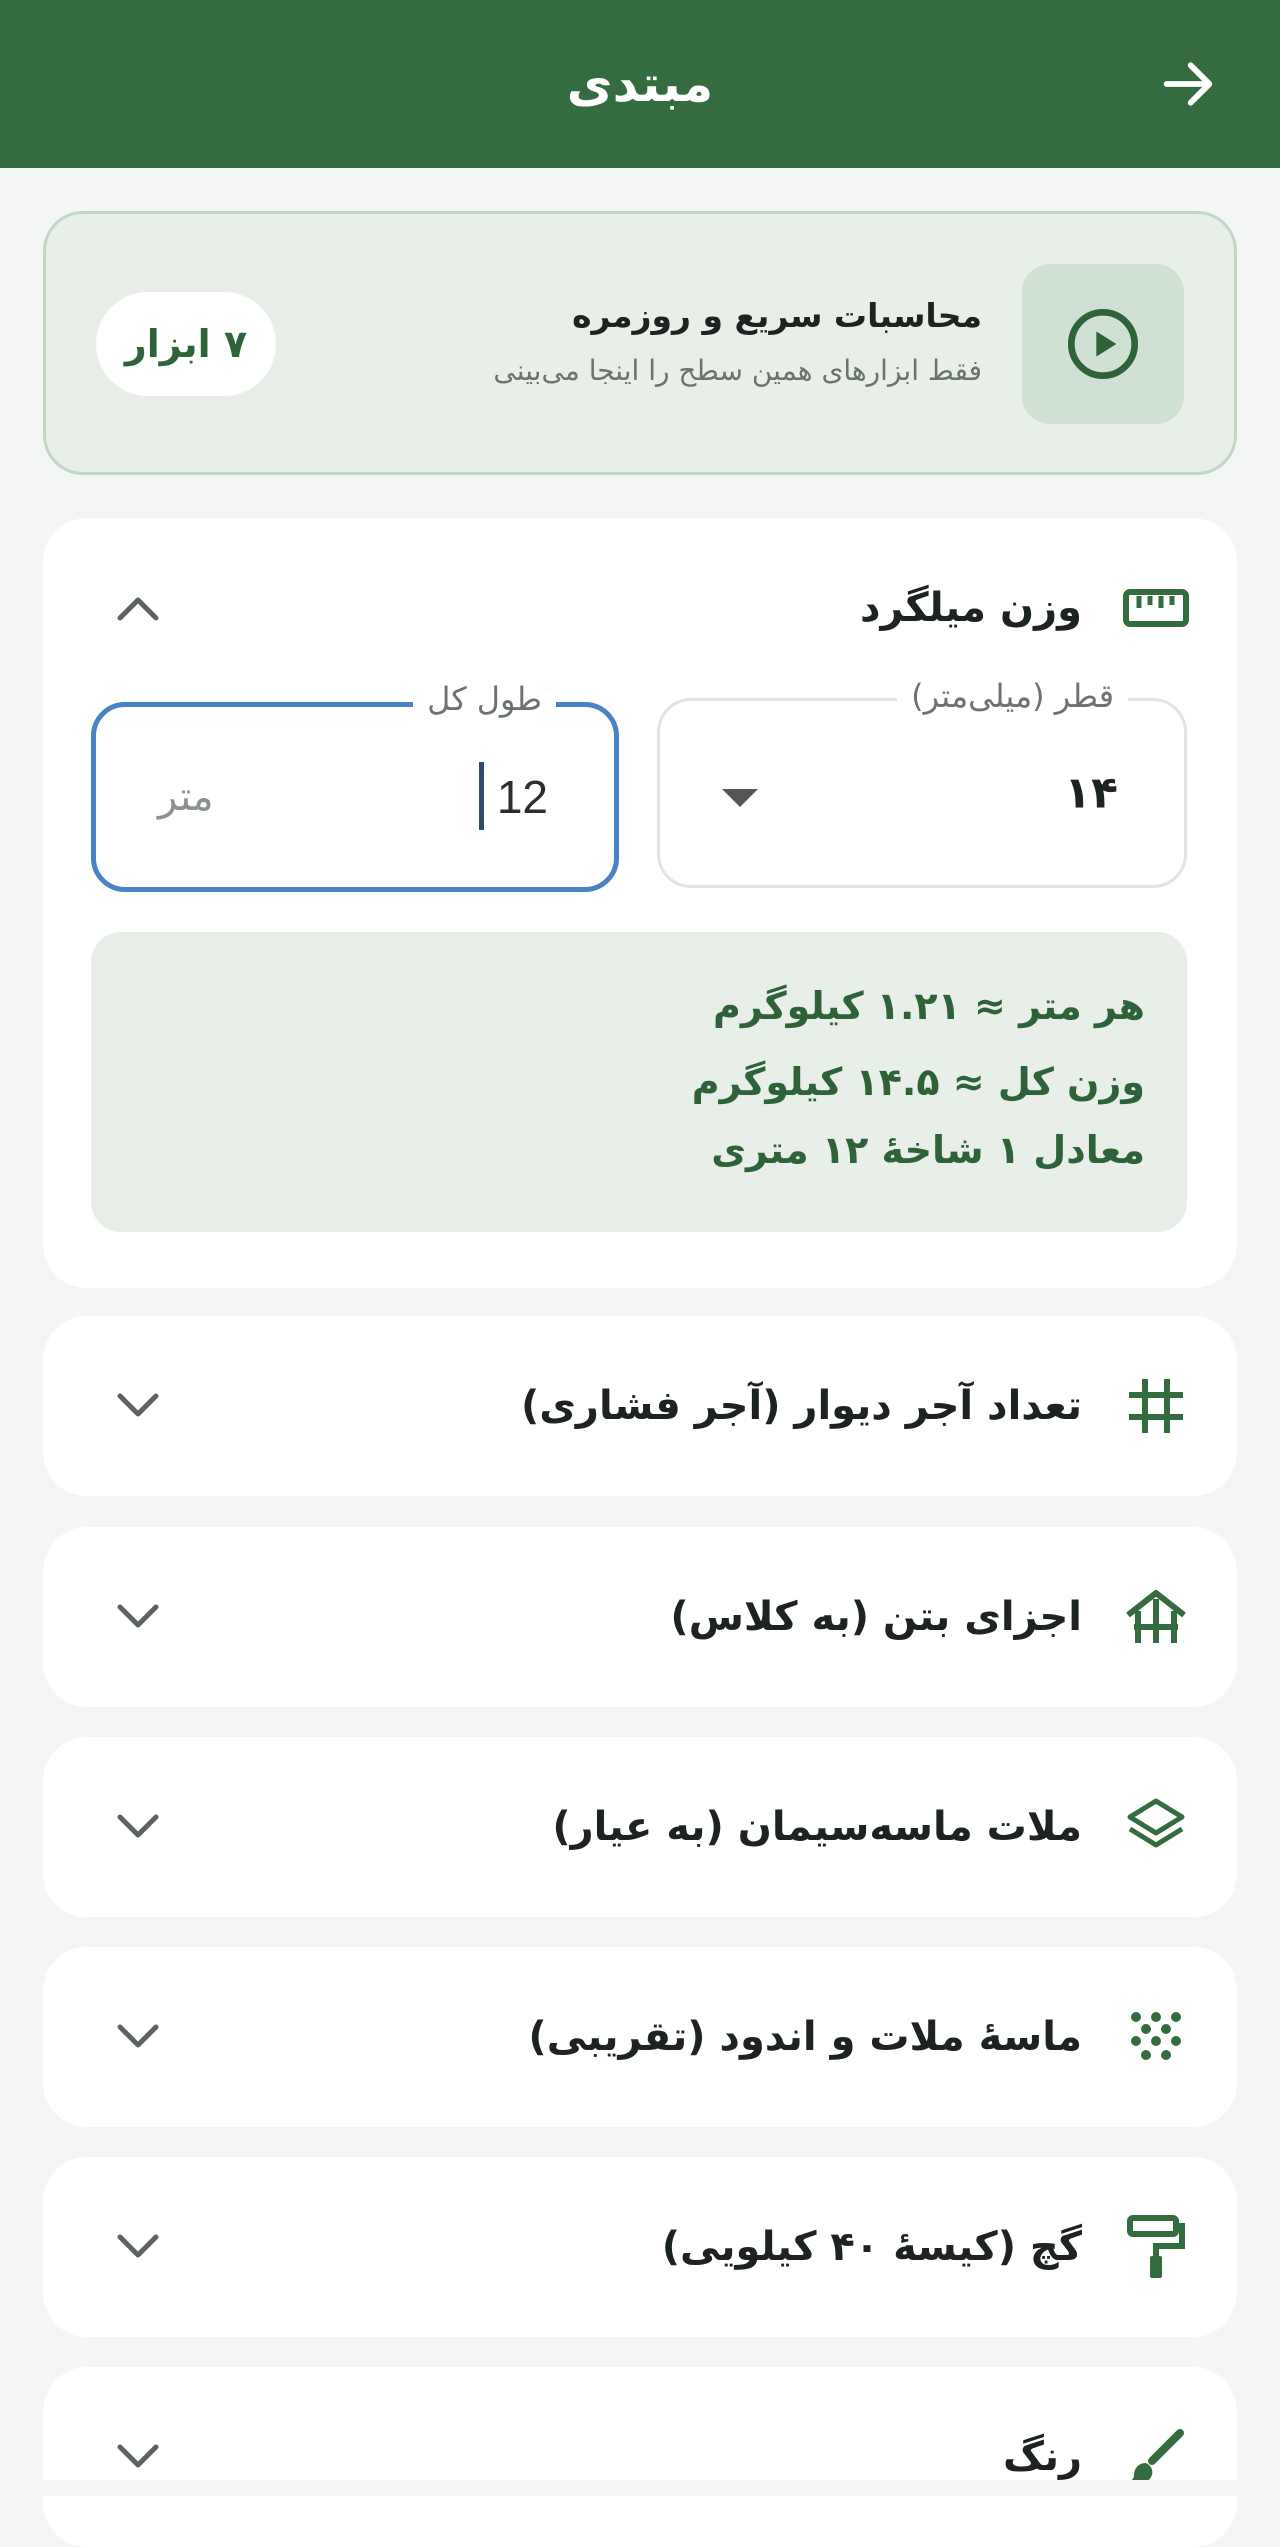 Image resolution: width=1280 pixels, height=2547 pixels. Describe the element at coordinates (355, 786) in the screenshot. I see `length-input: طول کل 12 متر` at that location.